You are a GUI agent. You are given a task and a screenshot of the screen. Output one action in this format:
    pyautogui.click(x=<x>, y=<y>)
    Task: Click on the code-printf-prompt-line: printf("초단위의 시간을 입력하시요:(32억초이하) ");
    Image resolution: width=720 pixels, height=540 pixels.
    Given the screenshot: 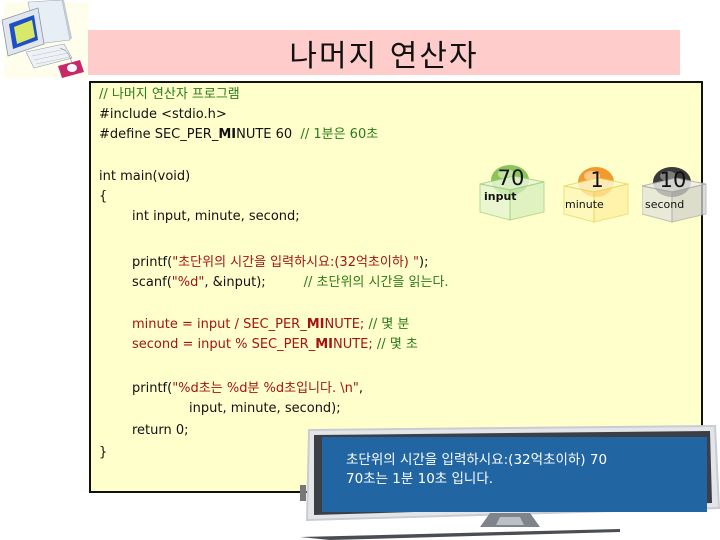 What is the action you would take?
    pyautogui.click(x=280, y=263)
    